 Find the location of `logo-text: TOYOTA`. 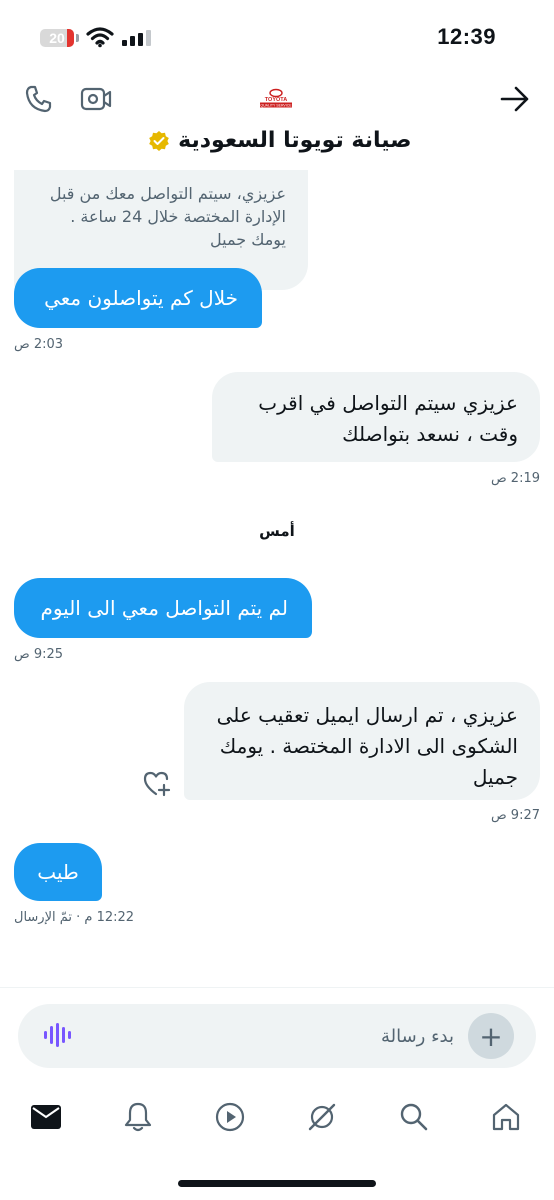

logo-text: TOYOTA is located at coordinates (276, 100).